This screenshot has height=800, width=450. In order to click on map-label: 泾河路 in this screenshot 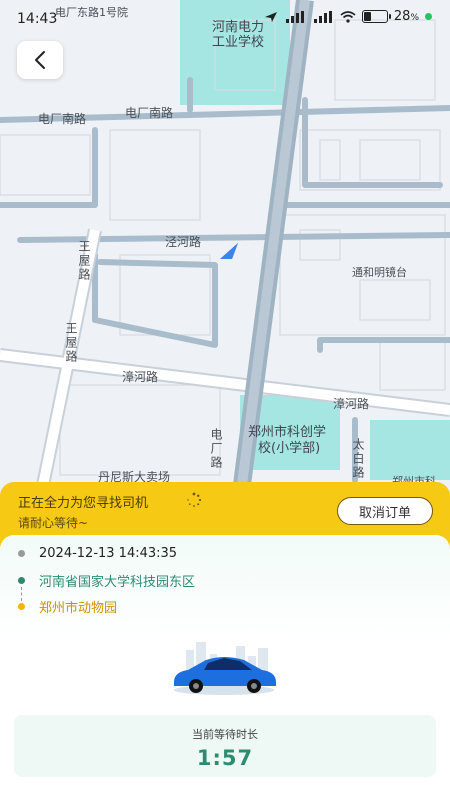, I will do `click(183, 242)`.